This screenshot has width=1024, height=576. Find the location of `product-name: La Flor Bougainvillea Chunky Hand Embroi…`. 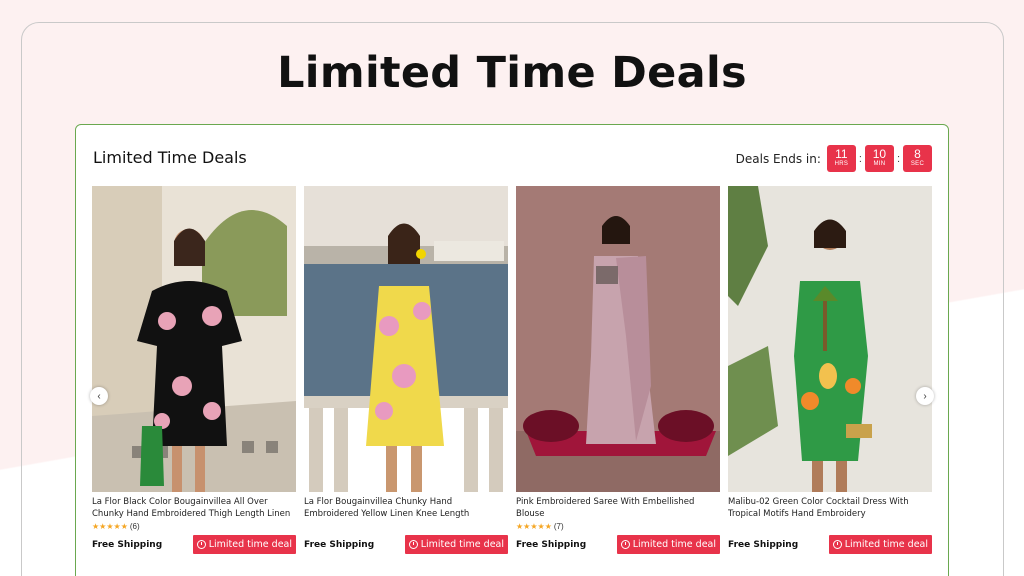

product-name: La Flor Bougainvillea Chunky Hand Embroi… is located at coordinates (406, 508).